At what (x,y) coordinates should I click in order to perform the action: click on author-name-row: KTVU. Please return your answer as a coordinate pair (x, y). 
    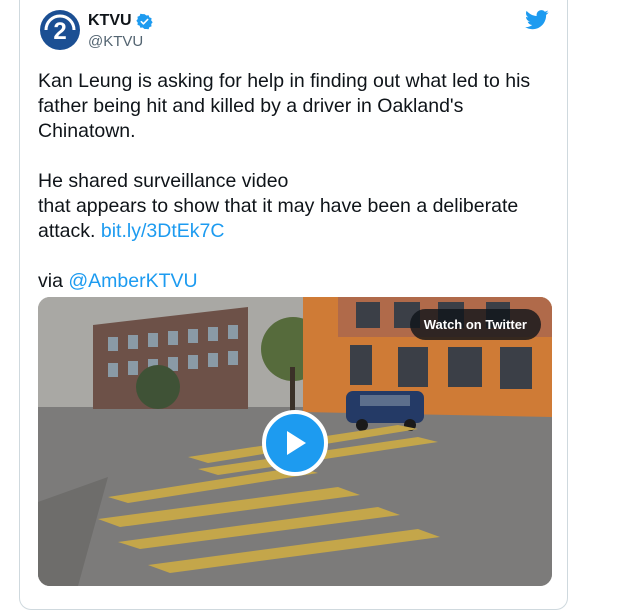
    Looking at the image, I should click on (120, 21).